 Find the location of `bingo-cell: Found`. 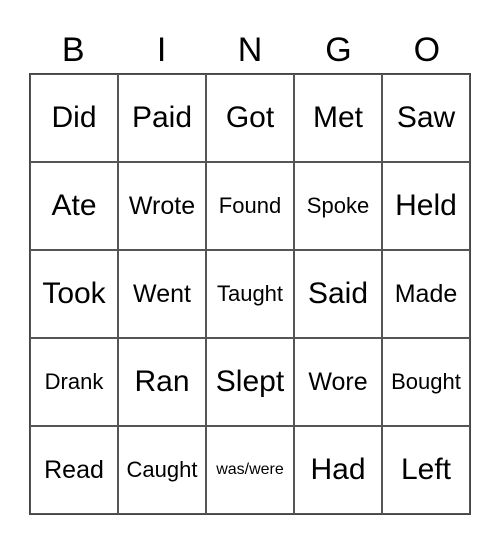

bingo-cell: Found is located at coordinates (250, 206).